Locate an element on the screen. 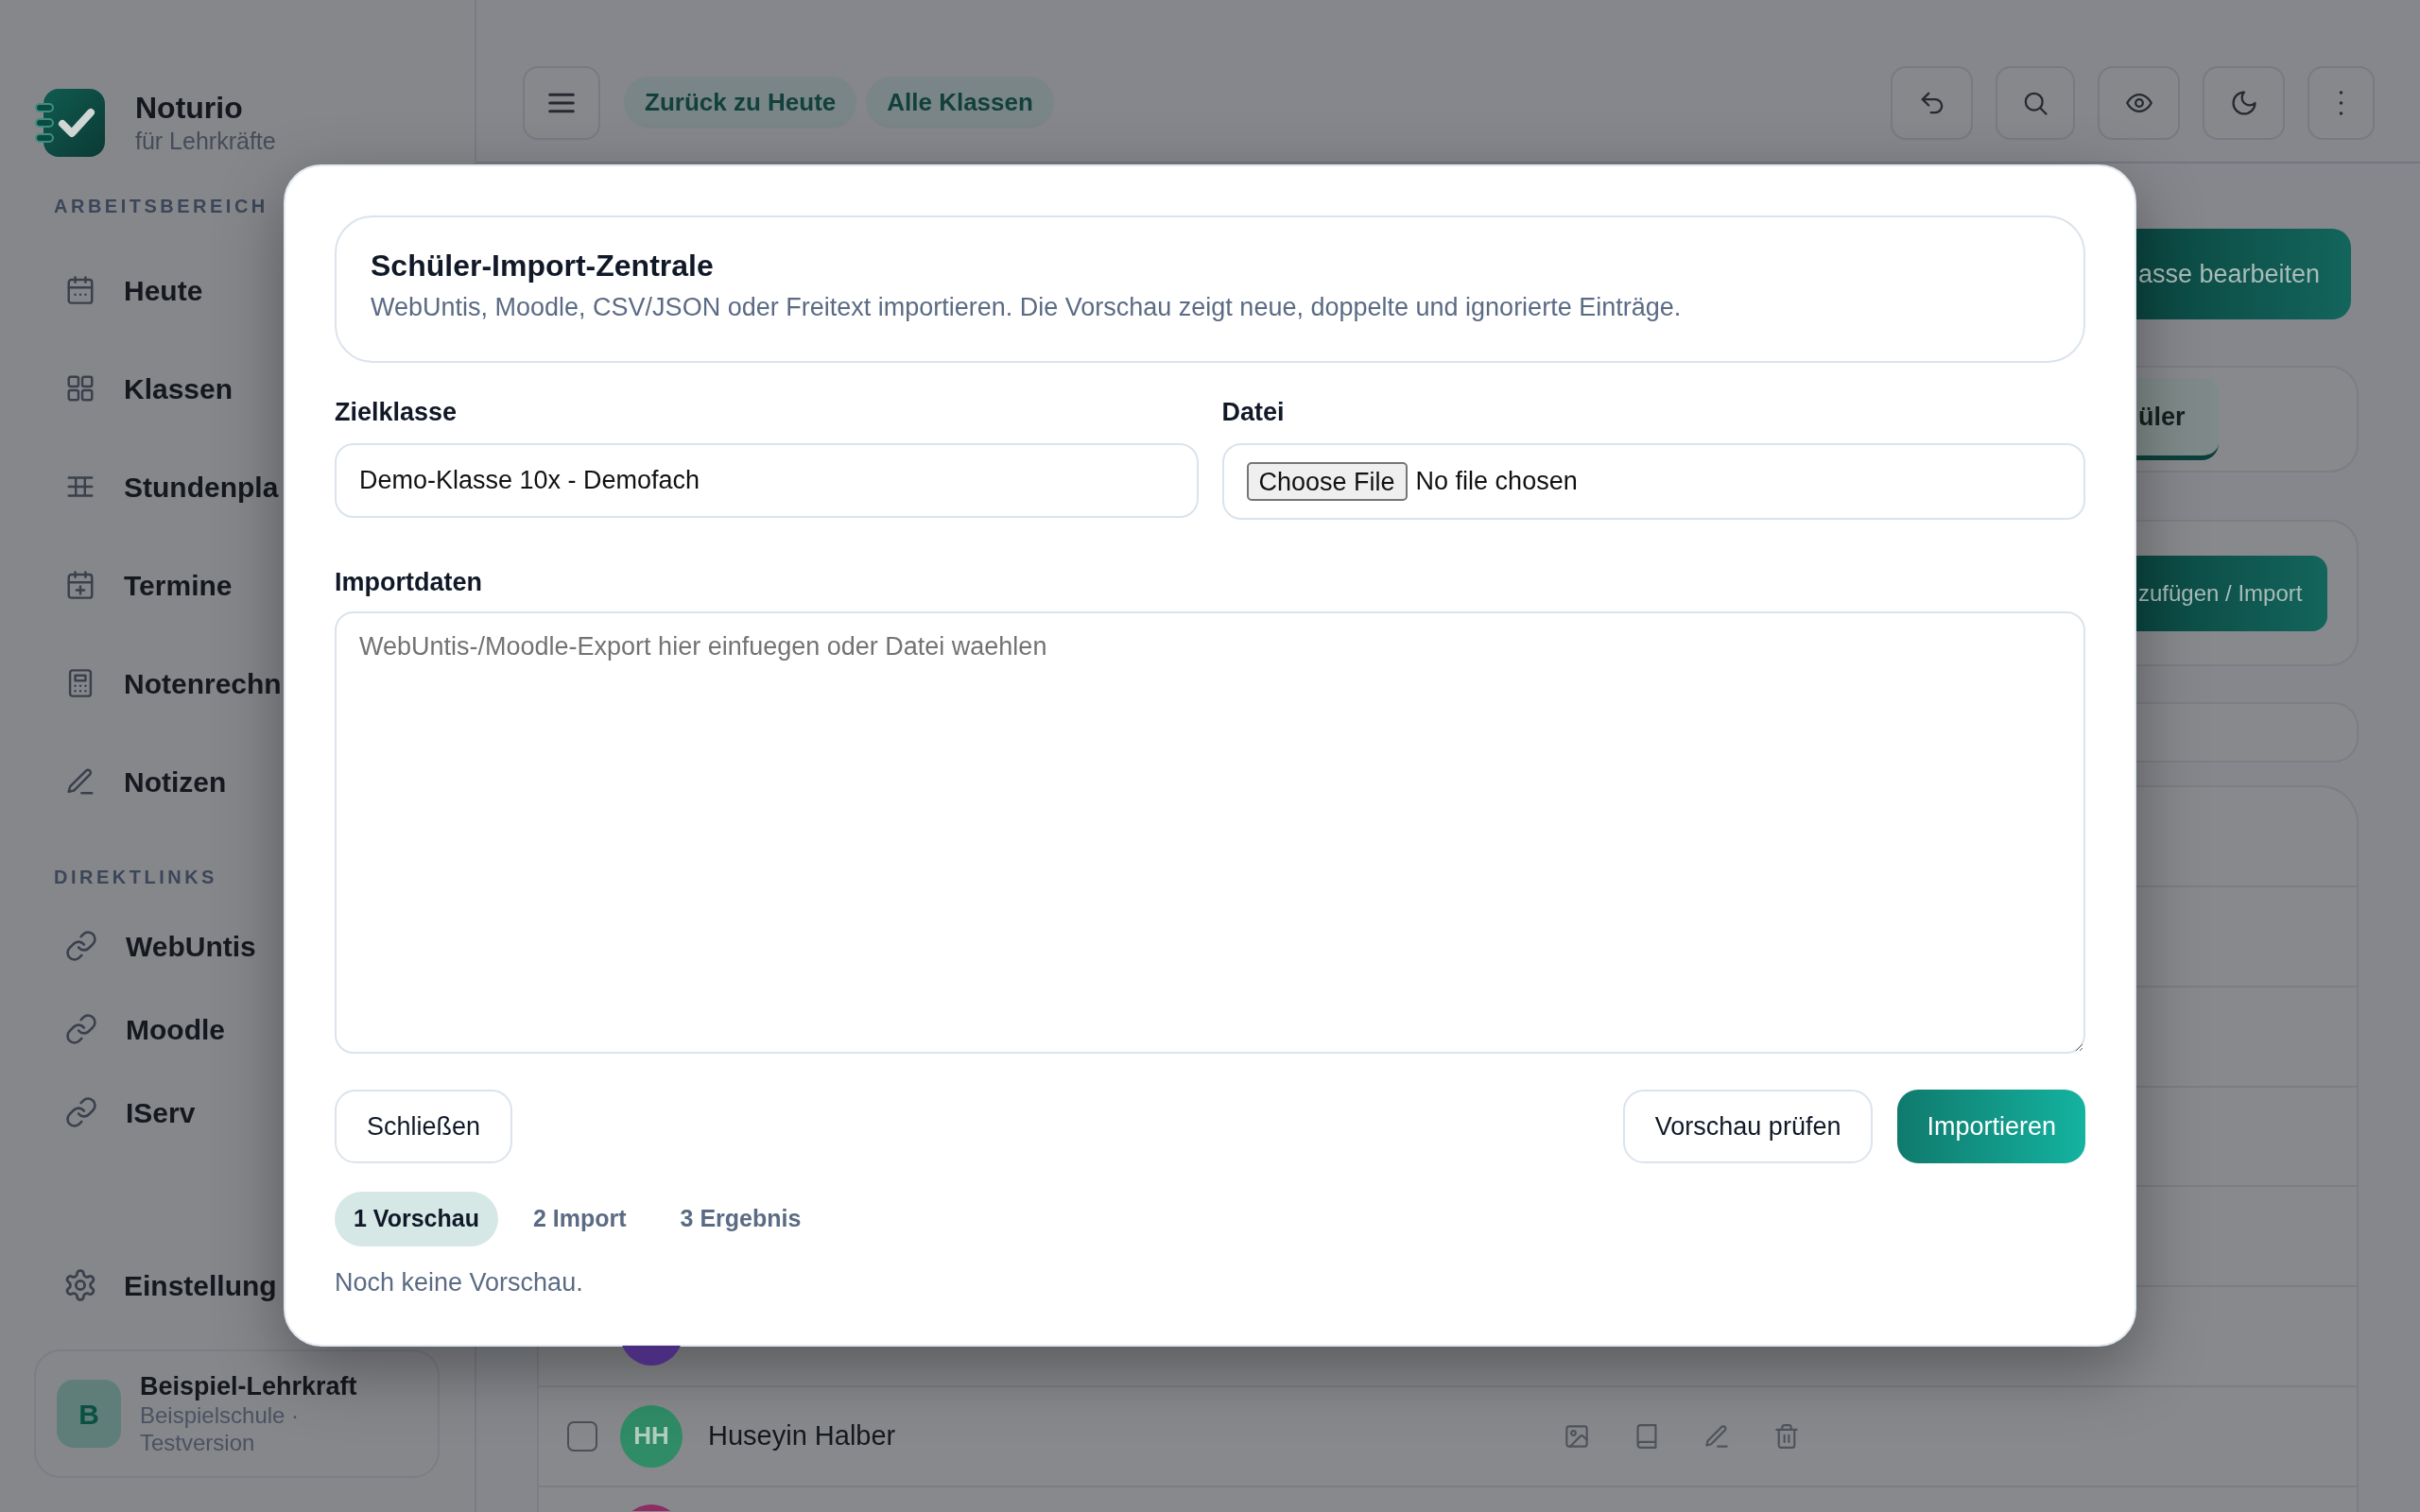 The height and width of the screenshot is (1512, 2420). class-select: Demo-Klasse 10x - Demofach is located at coordinates (767, 480).